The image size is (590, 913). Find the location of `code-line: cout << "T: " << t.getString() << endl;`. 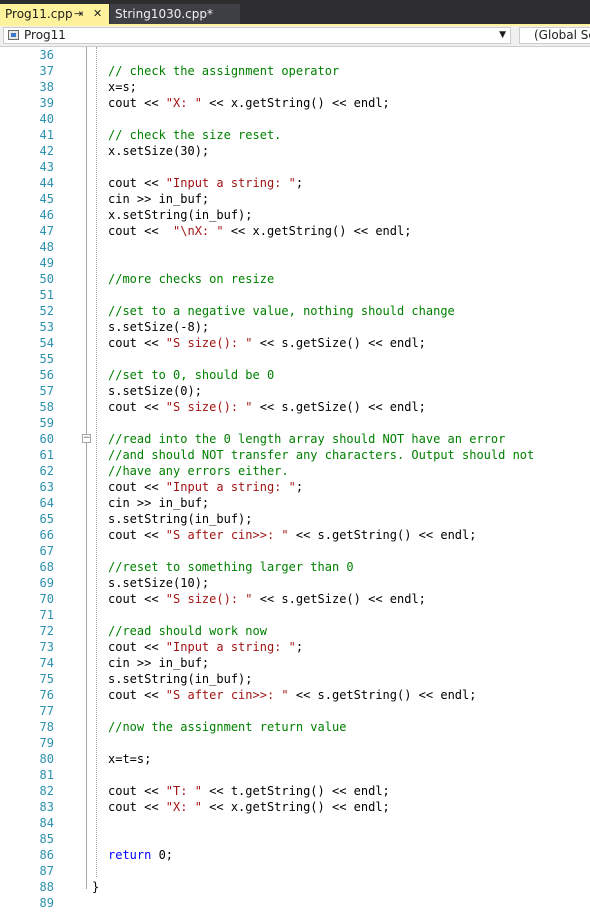

code-line: cout << "T: " << t.getString() << endl; is located at coordinates (249, 791).